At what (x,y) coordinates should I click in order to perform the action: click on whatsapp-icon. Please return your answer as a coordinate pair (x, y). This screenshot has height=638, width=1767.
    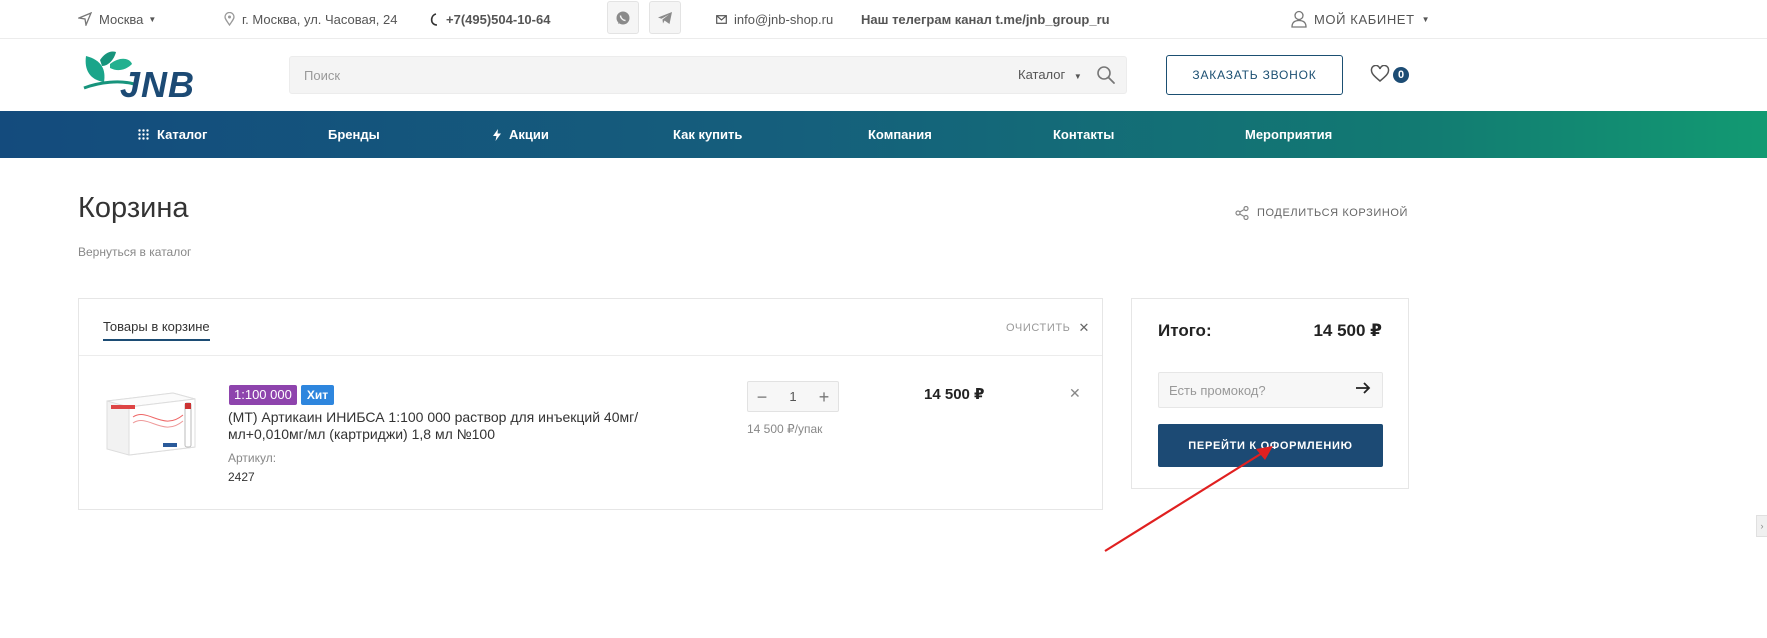
    Looking at the image, I should click on (623, 17).